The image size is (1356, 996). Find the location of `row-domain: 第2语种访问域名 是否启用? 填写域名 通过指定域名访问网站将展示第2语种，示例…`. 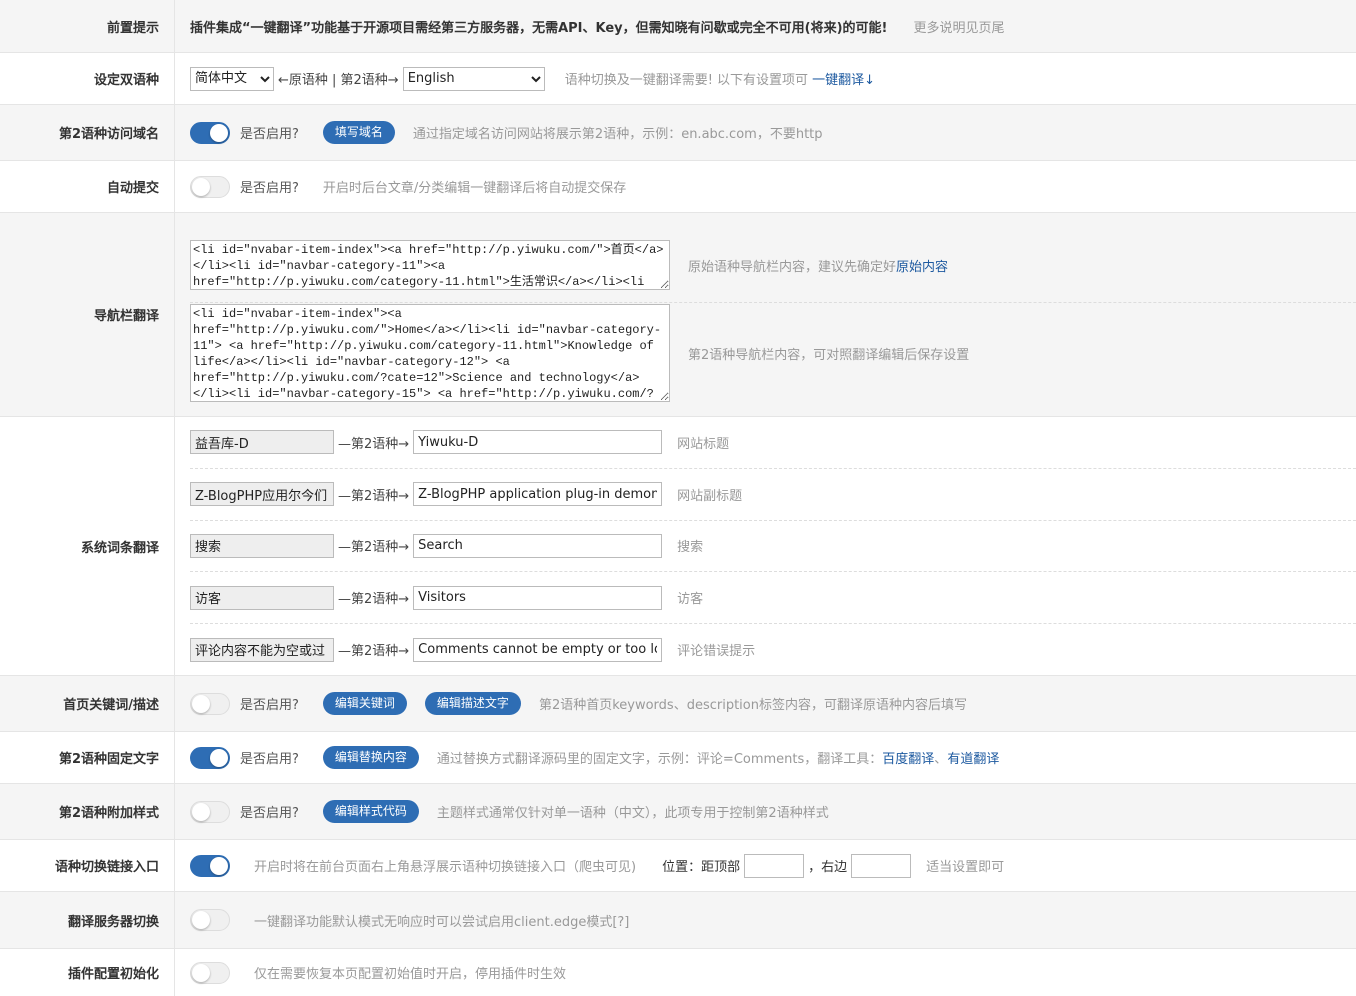

row-domain: 第2语种访问域名 是否启用? 填写域名 通过指定域名访问网站将展示第2语种，示例… is located at coordinates (678, 133).